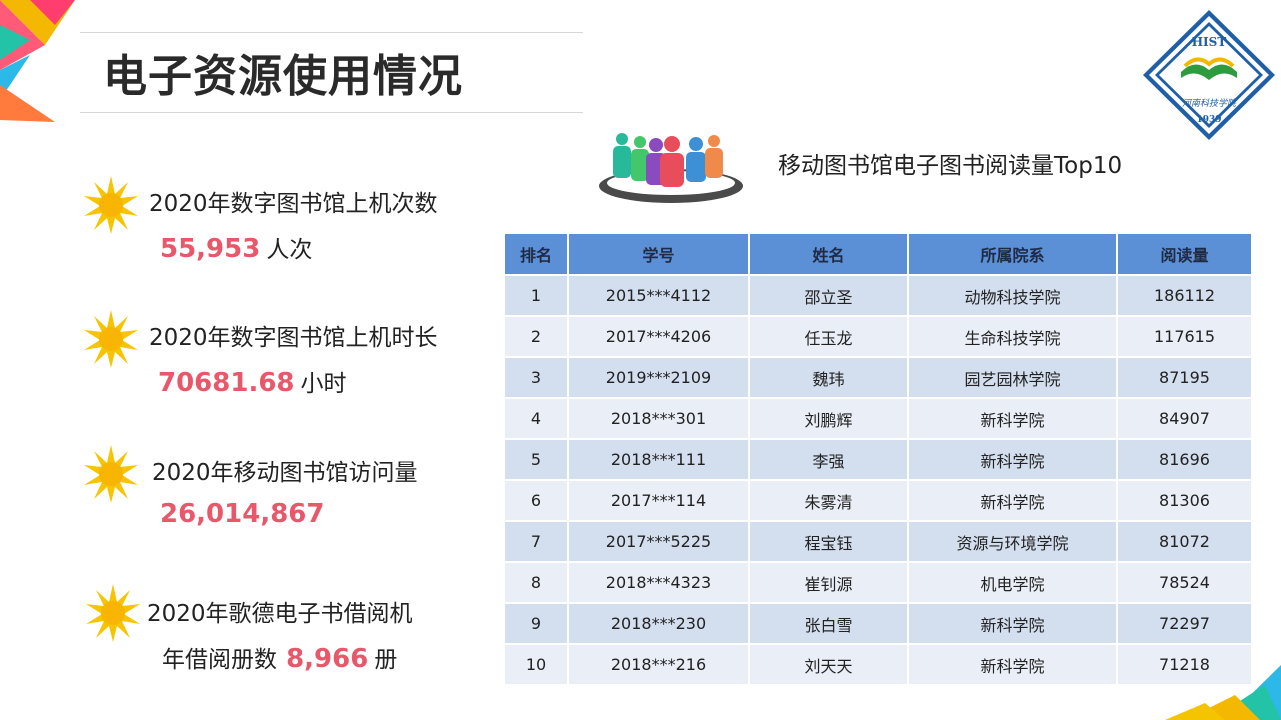 The width and height of the screenshot is (1281, 720). I want to click on cell-name: 李强, so click(829, 460).